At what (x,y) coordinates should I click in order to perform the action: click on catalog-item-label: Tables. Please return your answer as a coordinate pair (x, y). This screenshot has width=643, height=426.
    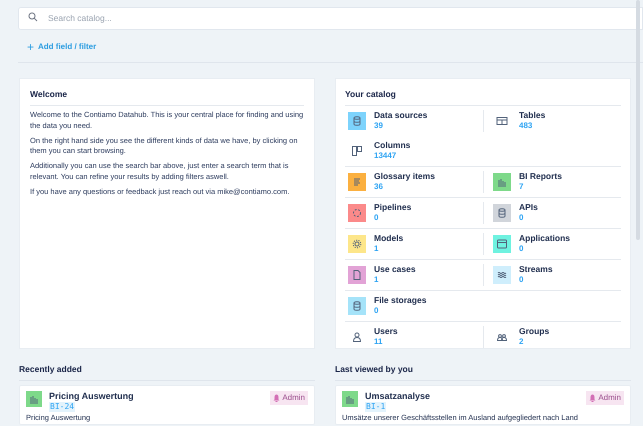
    Looking at the image, I should click on (532, 115).